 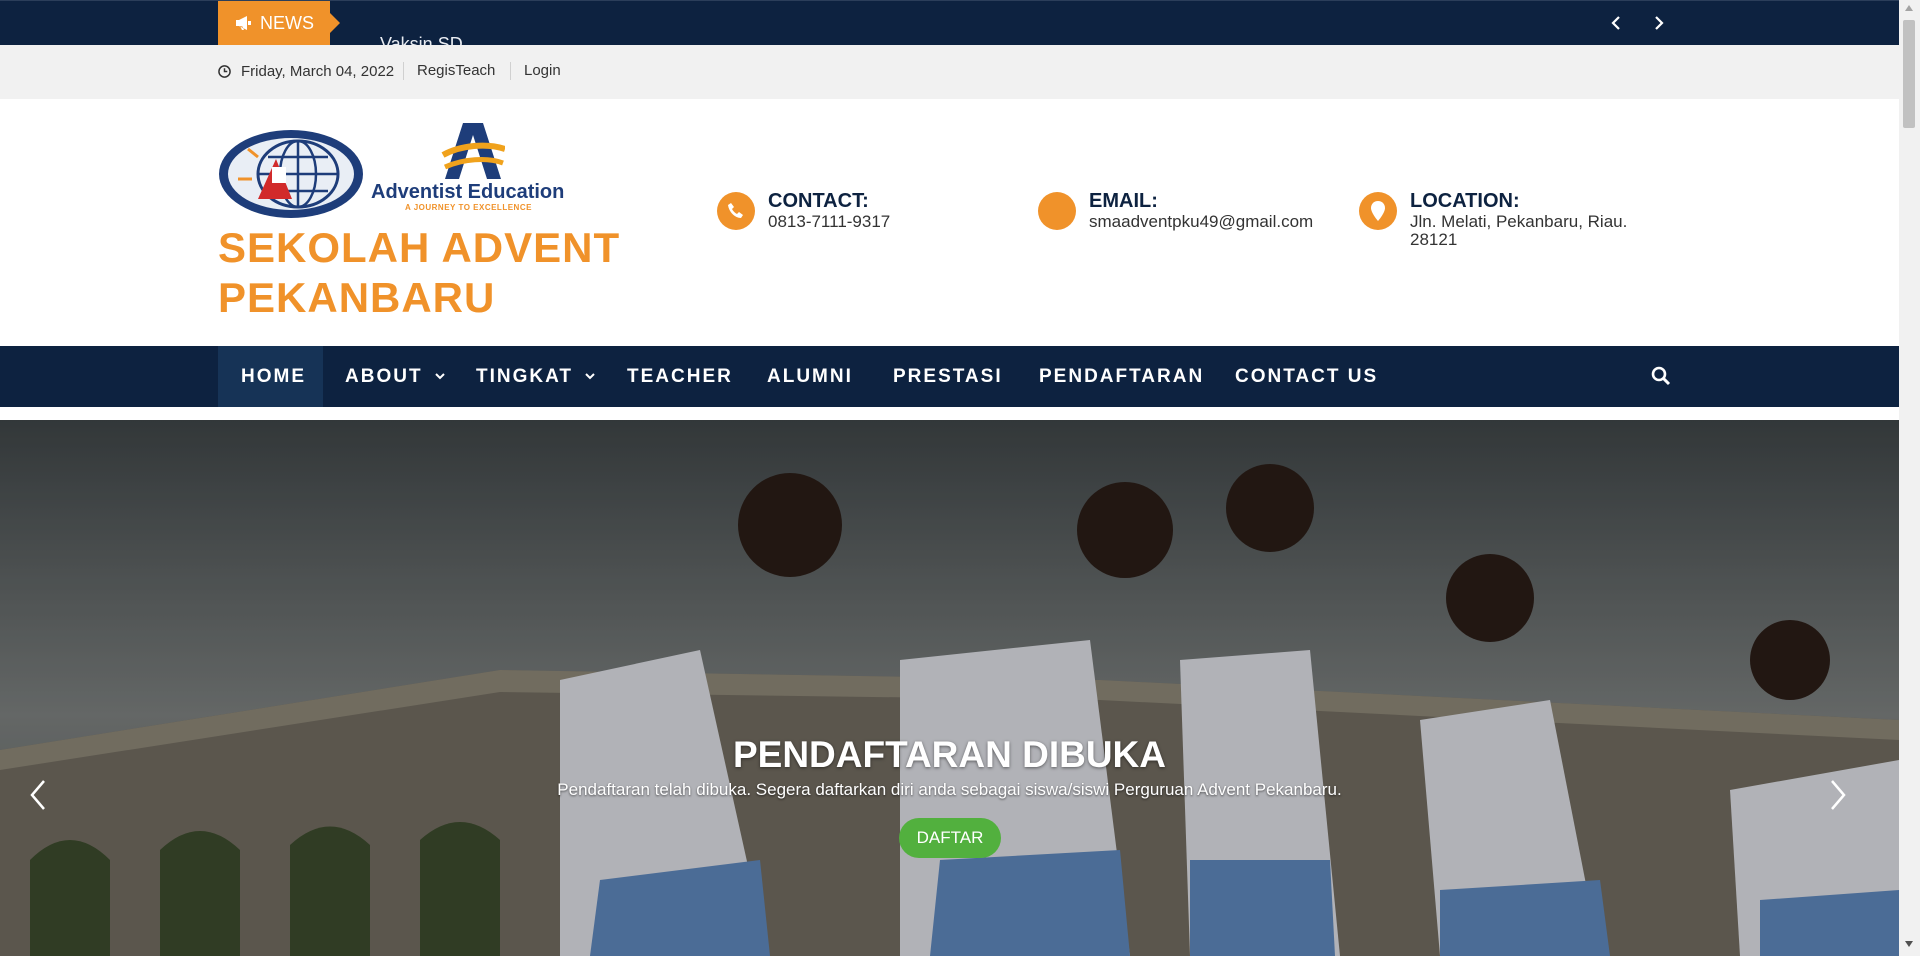 I want to click on envelope-icon, so click(x=1057, y=211).